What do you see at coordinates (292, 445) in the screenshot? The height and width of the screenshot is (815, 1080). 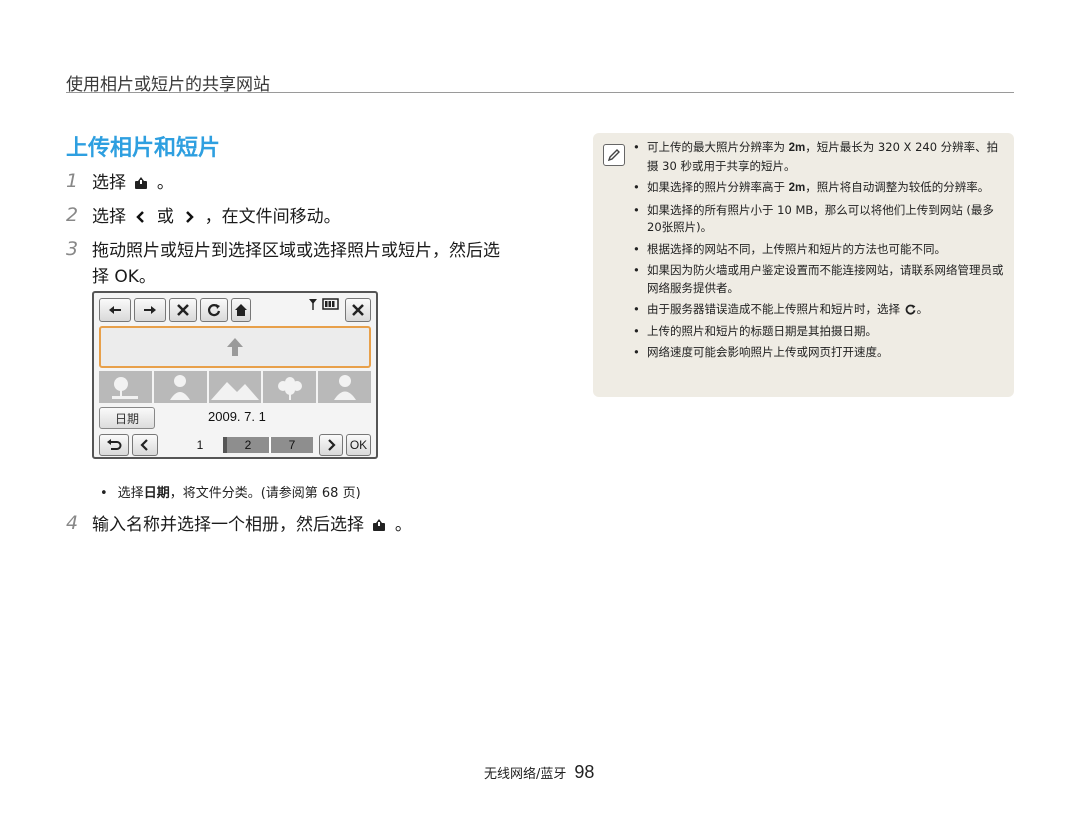 I see `timeline-label: 7` at bounding box center [292, 445].